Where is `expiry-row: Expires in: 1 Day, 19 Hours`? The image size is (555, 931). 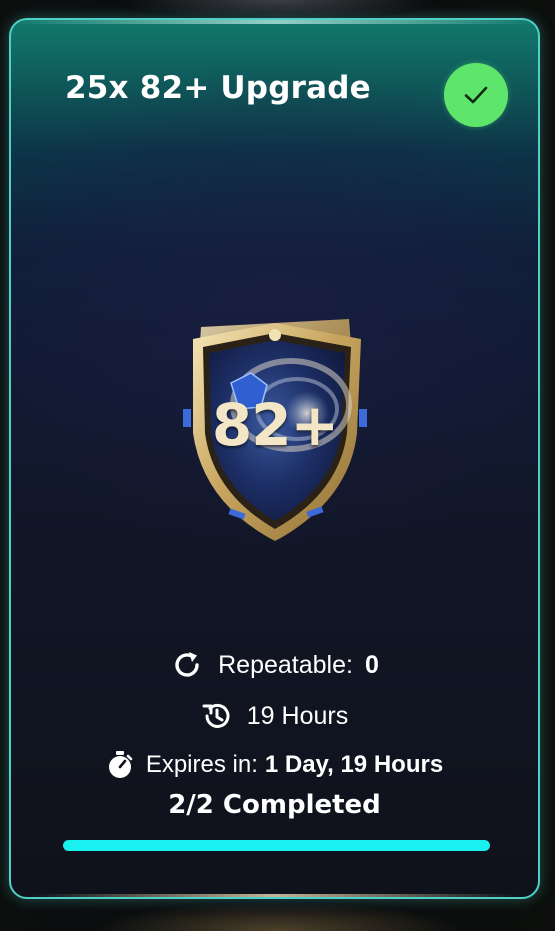
expiry-row: Expires in: 1 Day, 19 Hours is located at coordinates (274, 765).